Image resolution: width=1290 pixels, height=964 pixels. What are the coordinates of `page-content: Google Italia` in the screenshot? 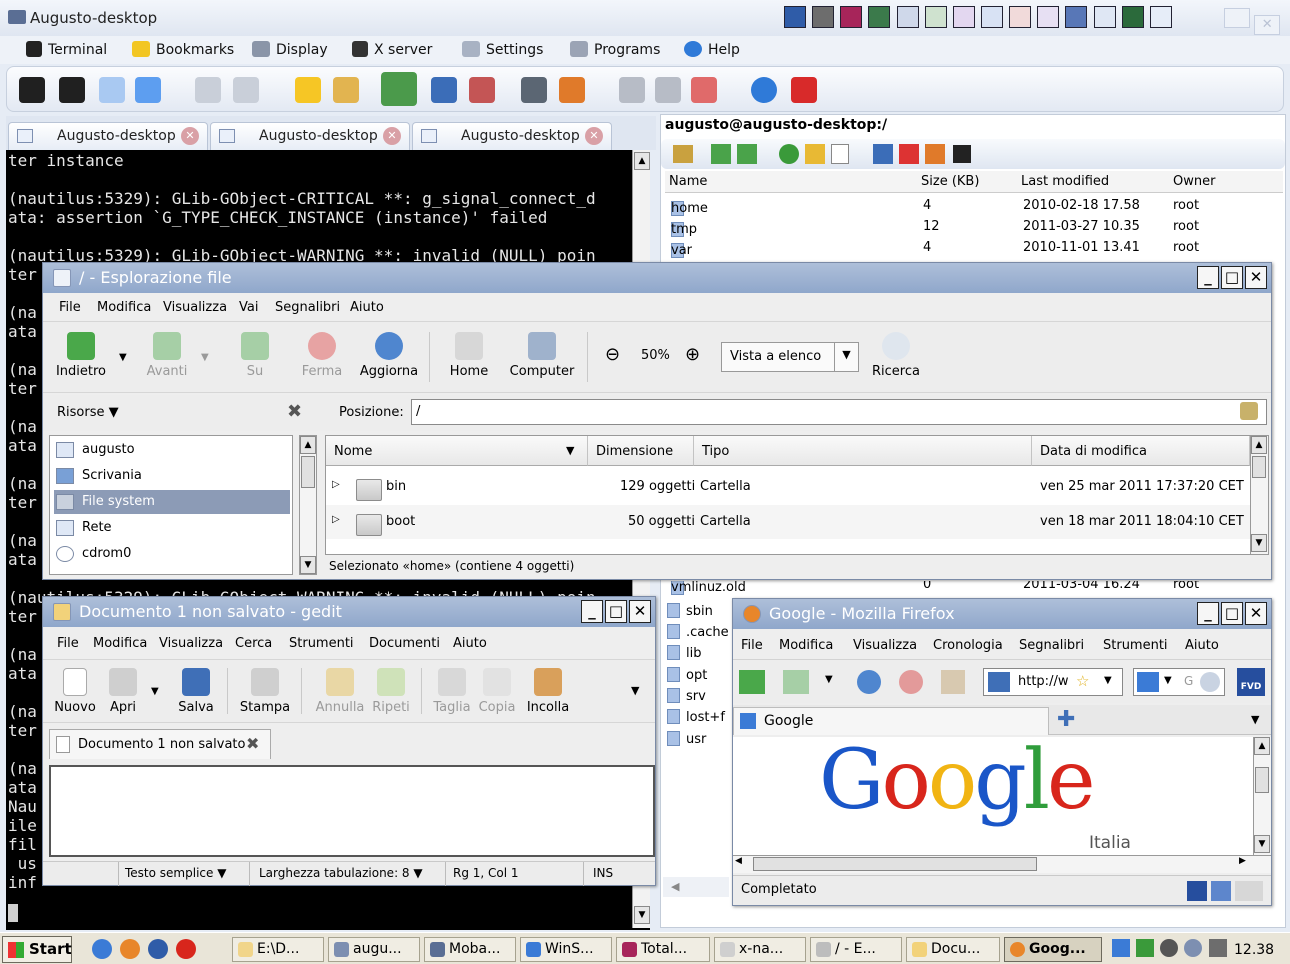 It's located at (993, 796).